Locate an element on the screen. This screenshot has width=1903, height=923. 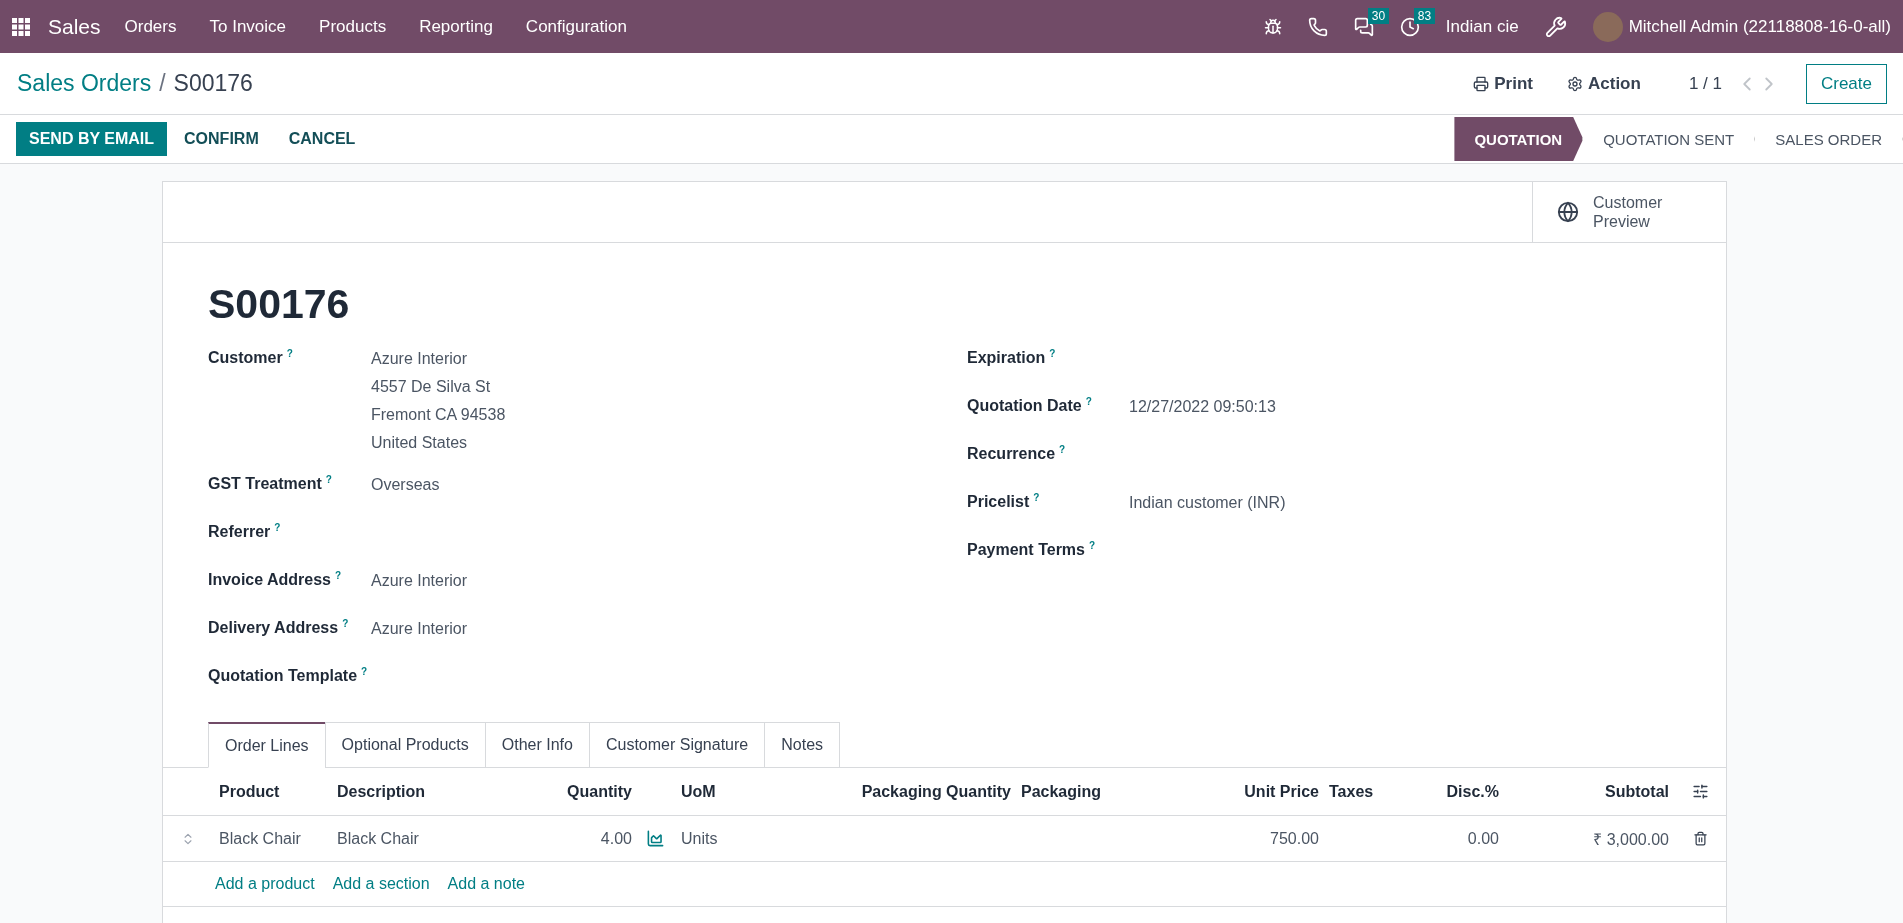
add-line-link: Add a note is located at coordinates (486, 884).